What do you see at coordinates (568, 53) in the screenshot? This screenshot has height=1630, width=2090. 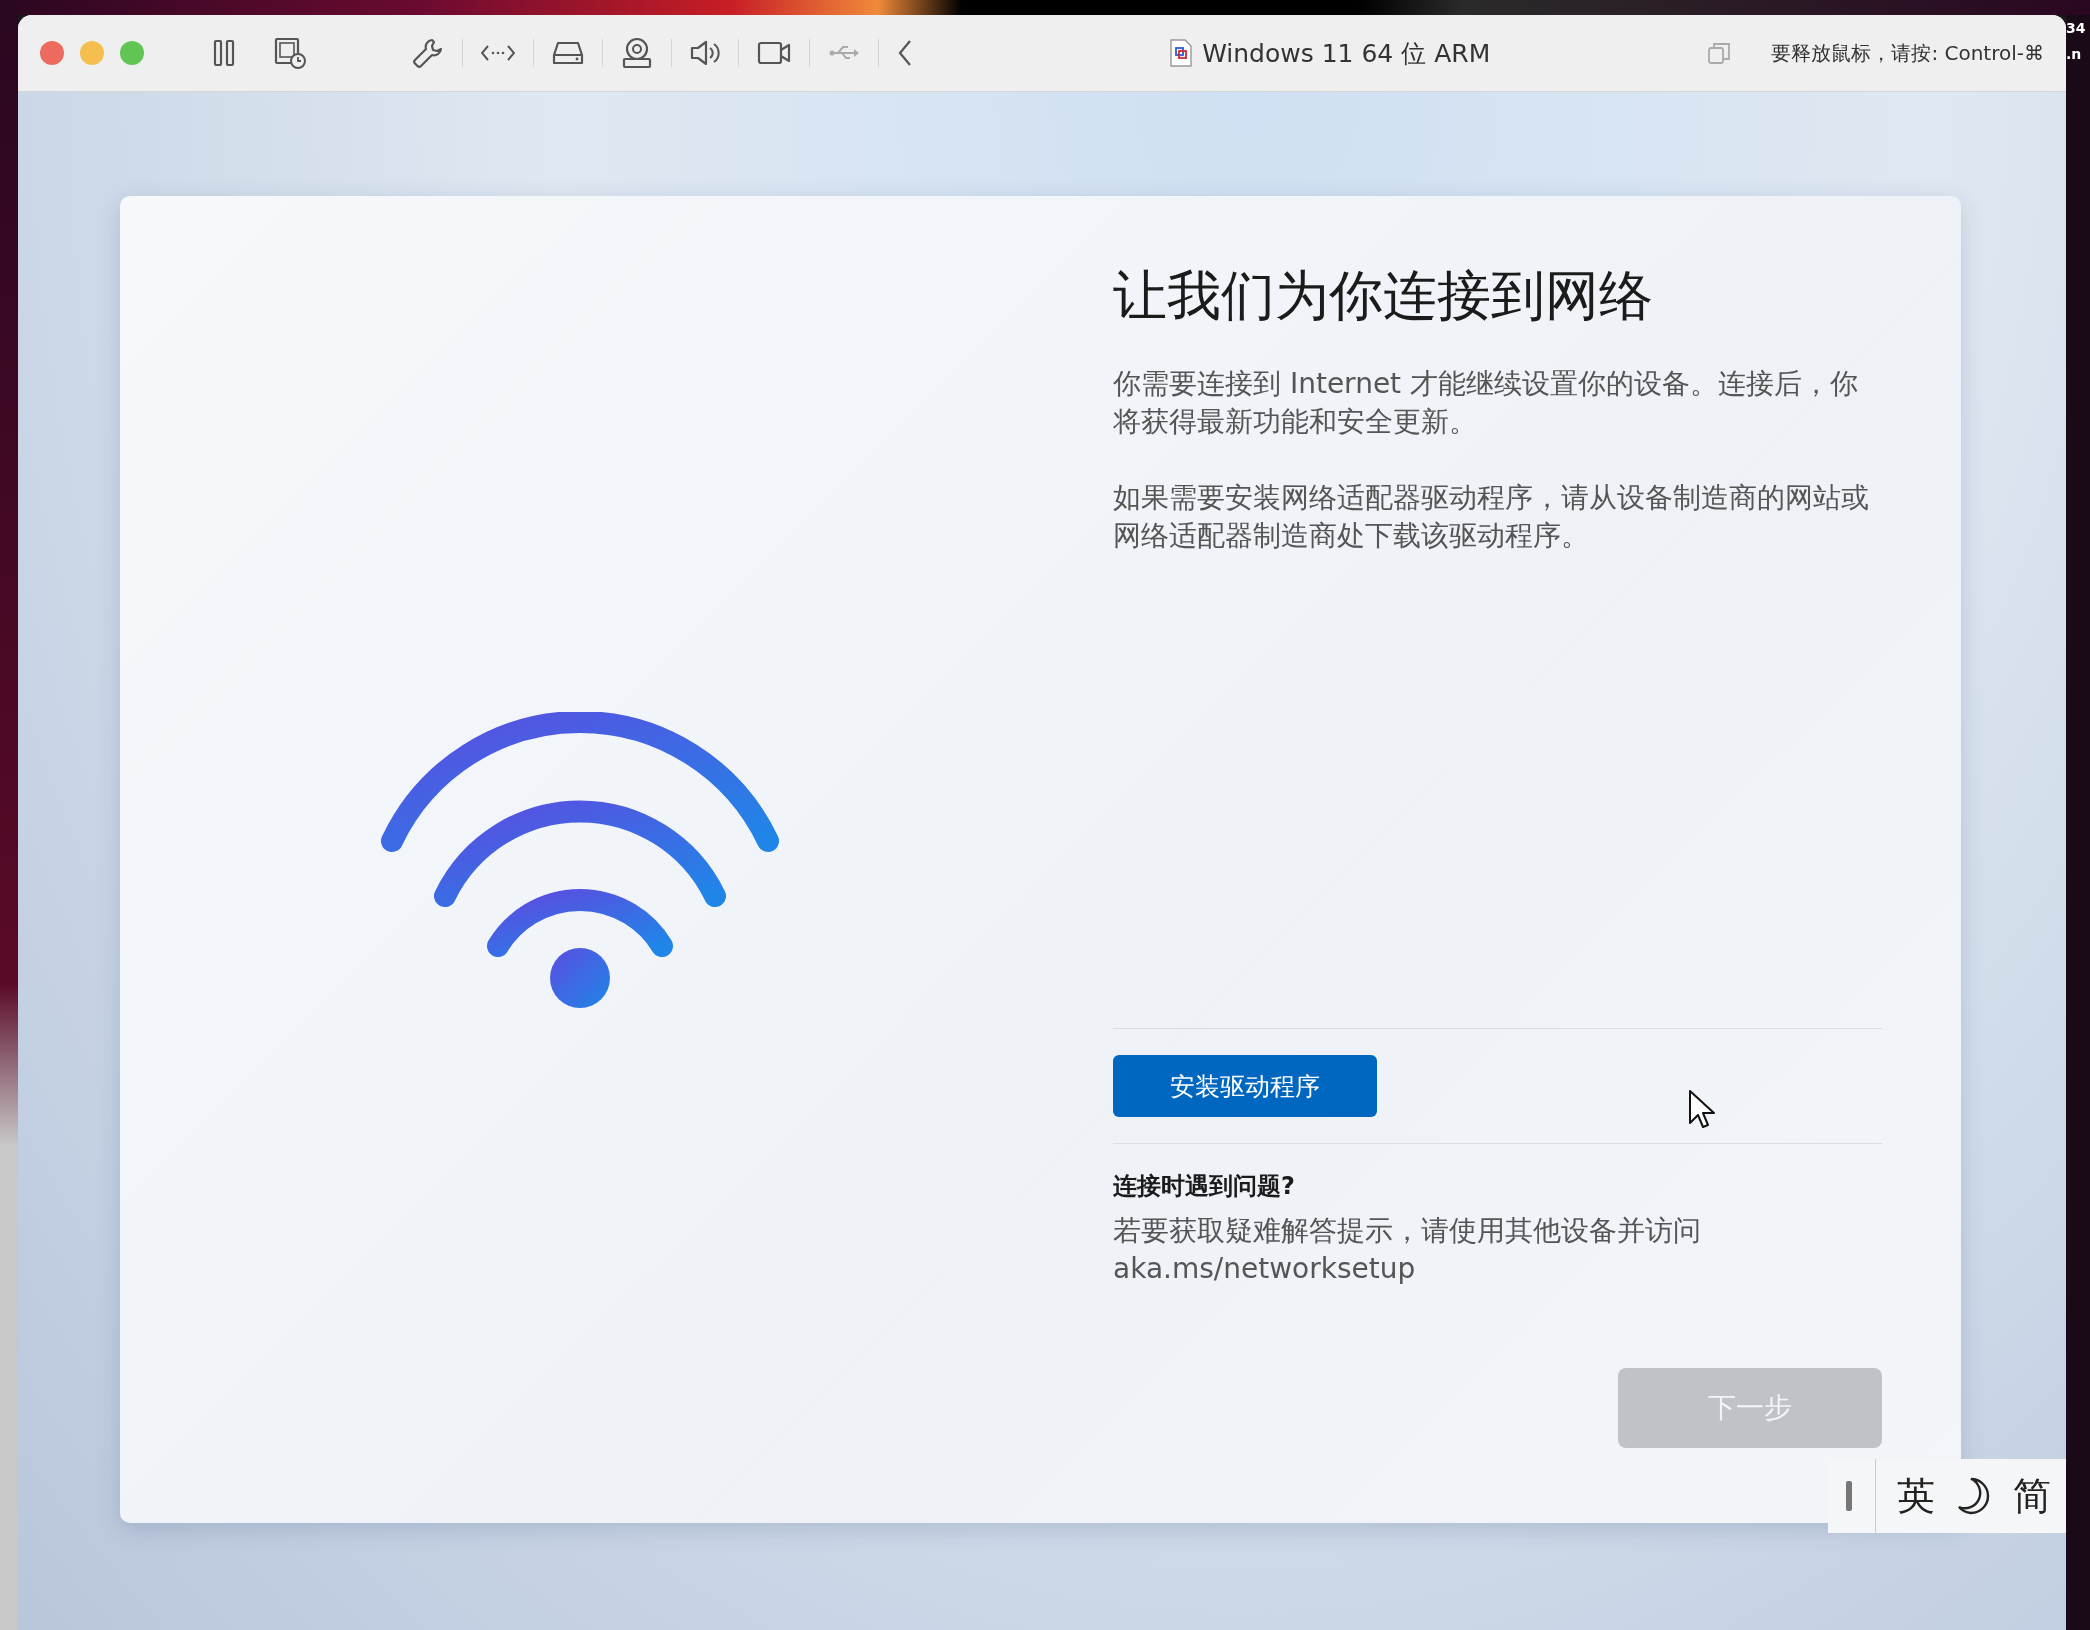 I see `drive-icon` at bounding box center [568, 53].